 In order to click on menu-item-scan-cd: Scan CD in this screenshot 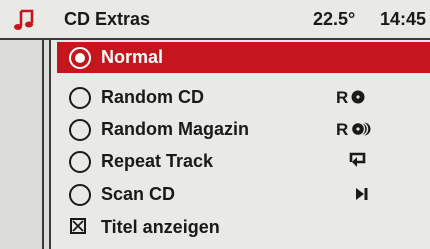, I will do `click(243, 194)`.